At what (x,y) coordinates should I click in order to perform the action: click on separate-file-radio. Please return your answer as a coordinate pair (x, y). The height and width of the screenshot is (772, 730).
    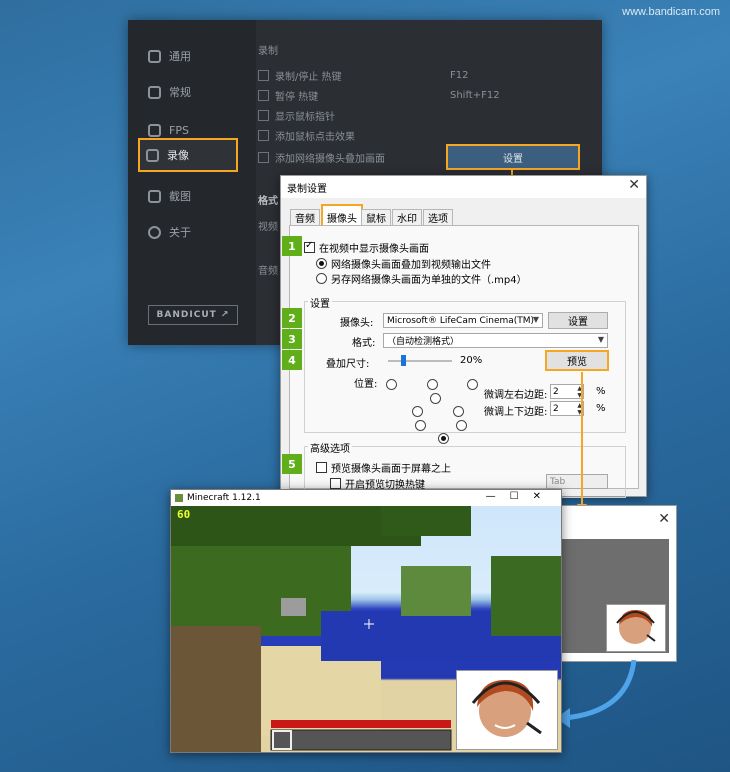
    Looking at the image, I should click on (321, 278).